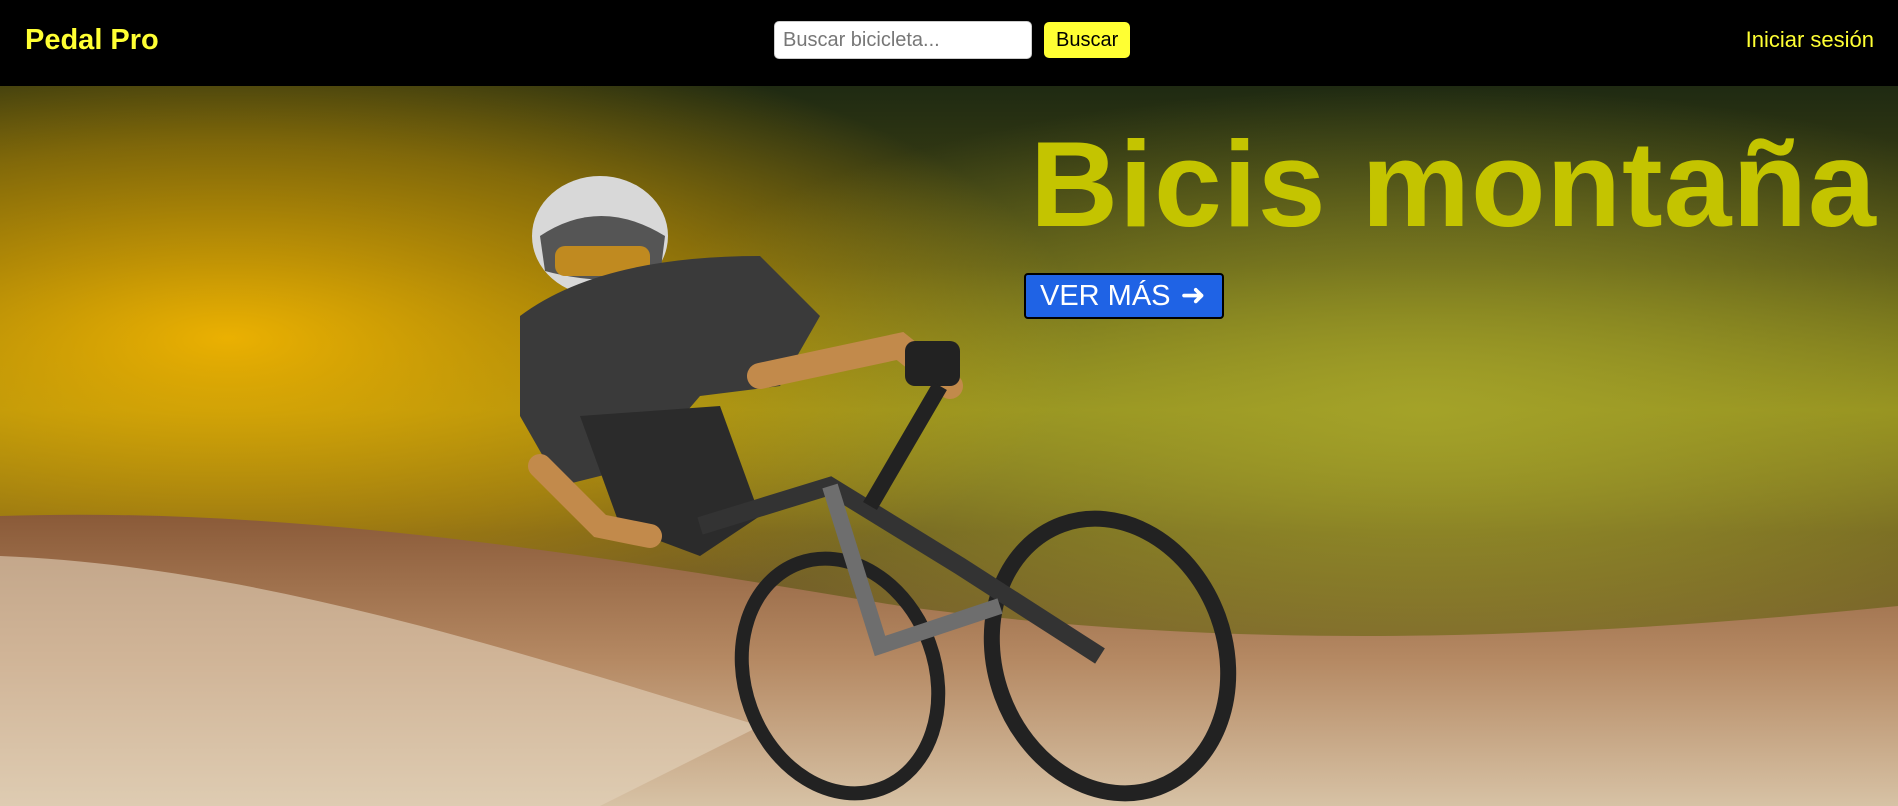  I want to click on top-navbar: Pedal Pro Buscar Iniciar sesión, so click(949, 43).